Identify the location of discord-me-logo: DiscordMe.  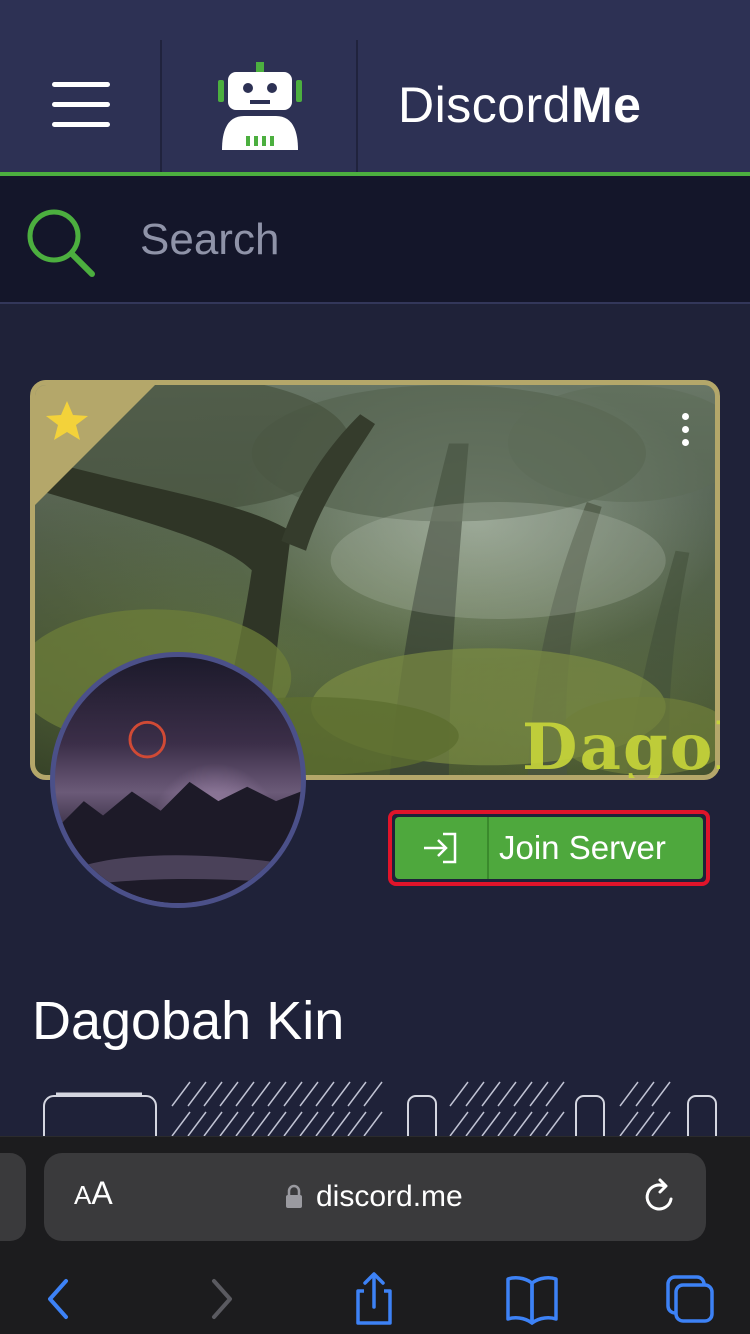
(548, 105).